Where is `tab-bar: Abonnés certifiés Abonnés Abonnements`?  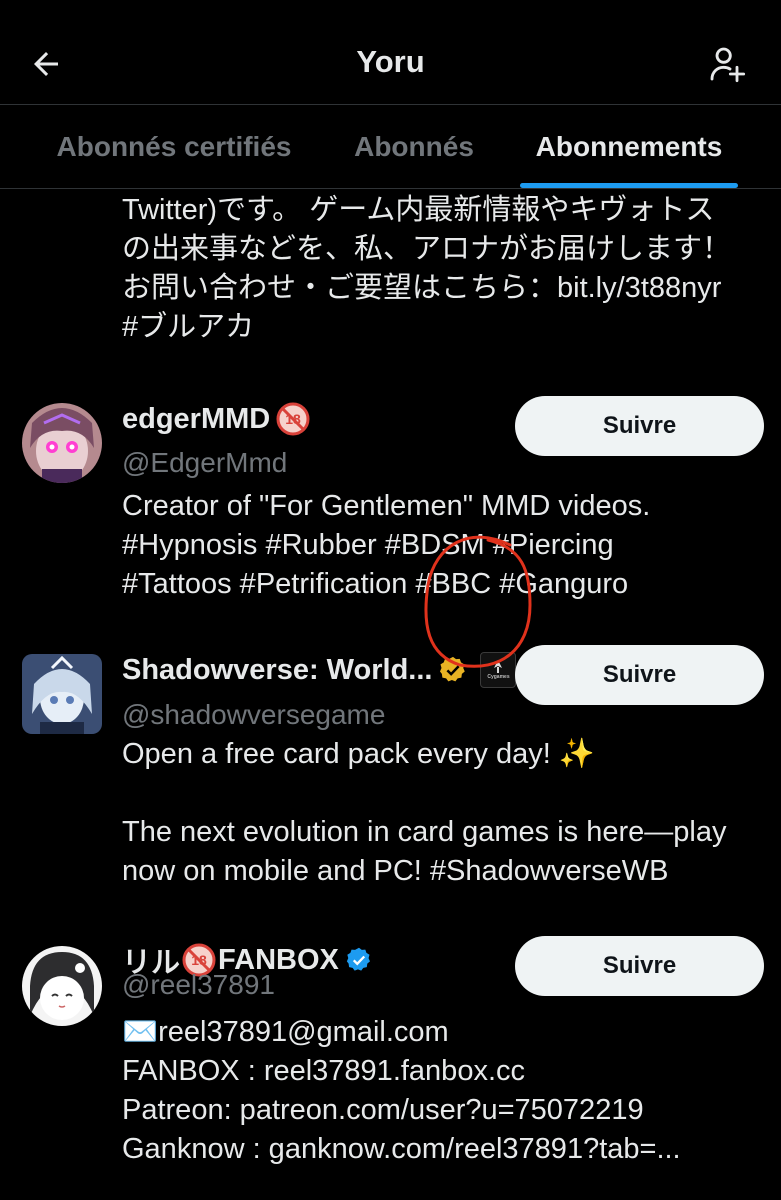
tab-bar: Abonnés certifiés Abonnés Abonnements is located at coordinates (390, 147).